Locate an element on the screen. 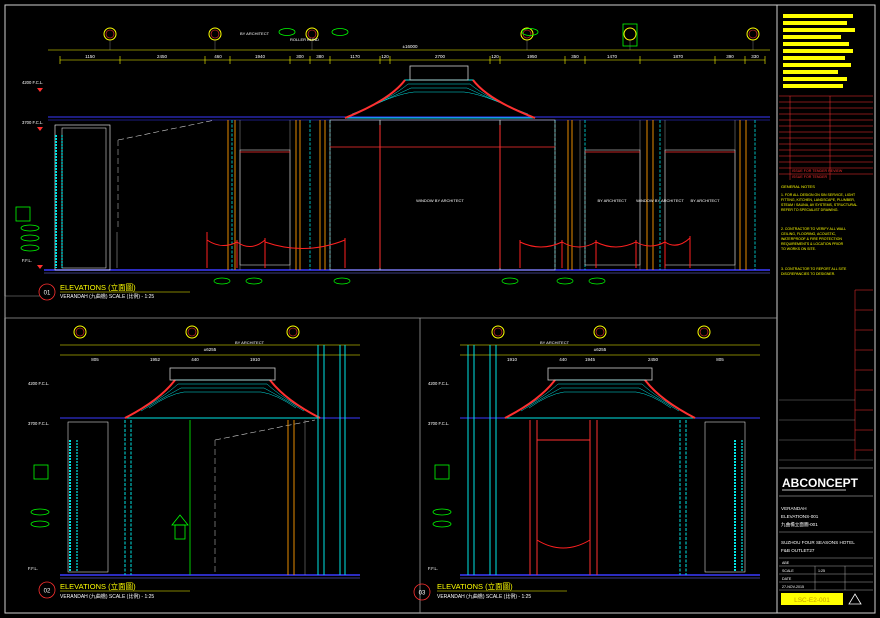 This screenshot has width=880, height=618. svg-text: TO WORKS ON SITE. is located at coordinates (798, 249).